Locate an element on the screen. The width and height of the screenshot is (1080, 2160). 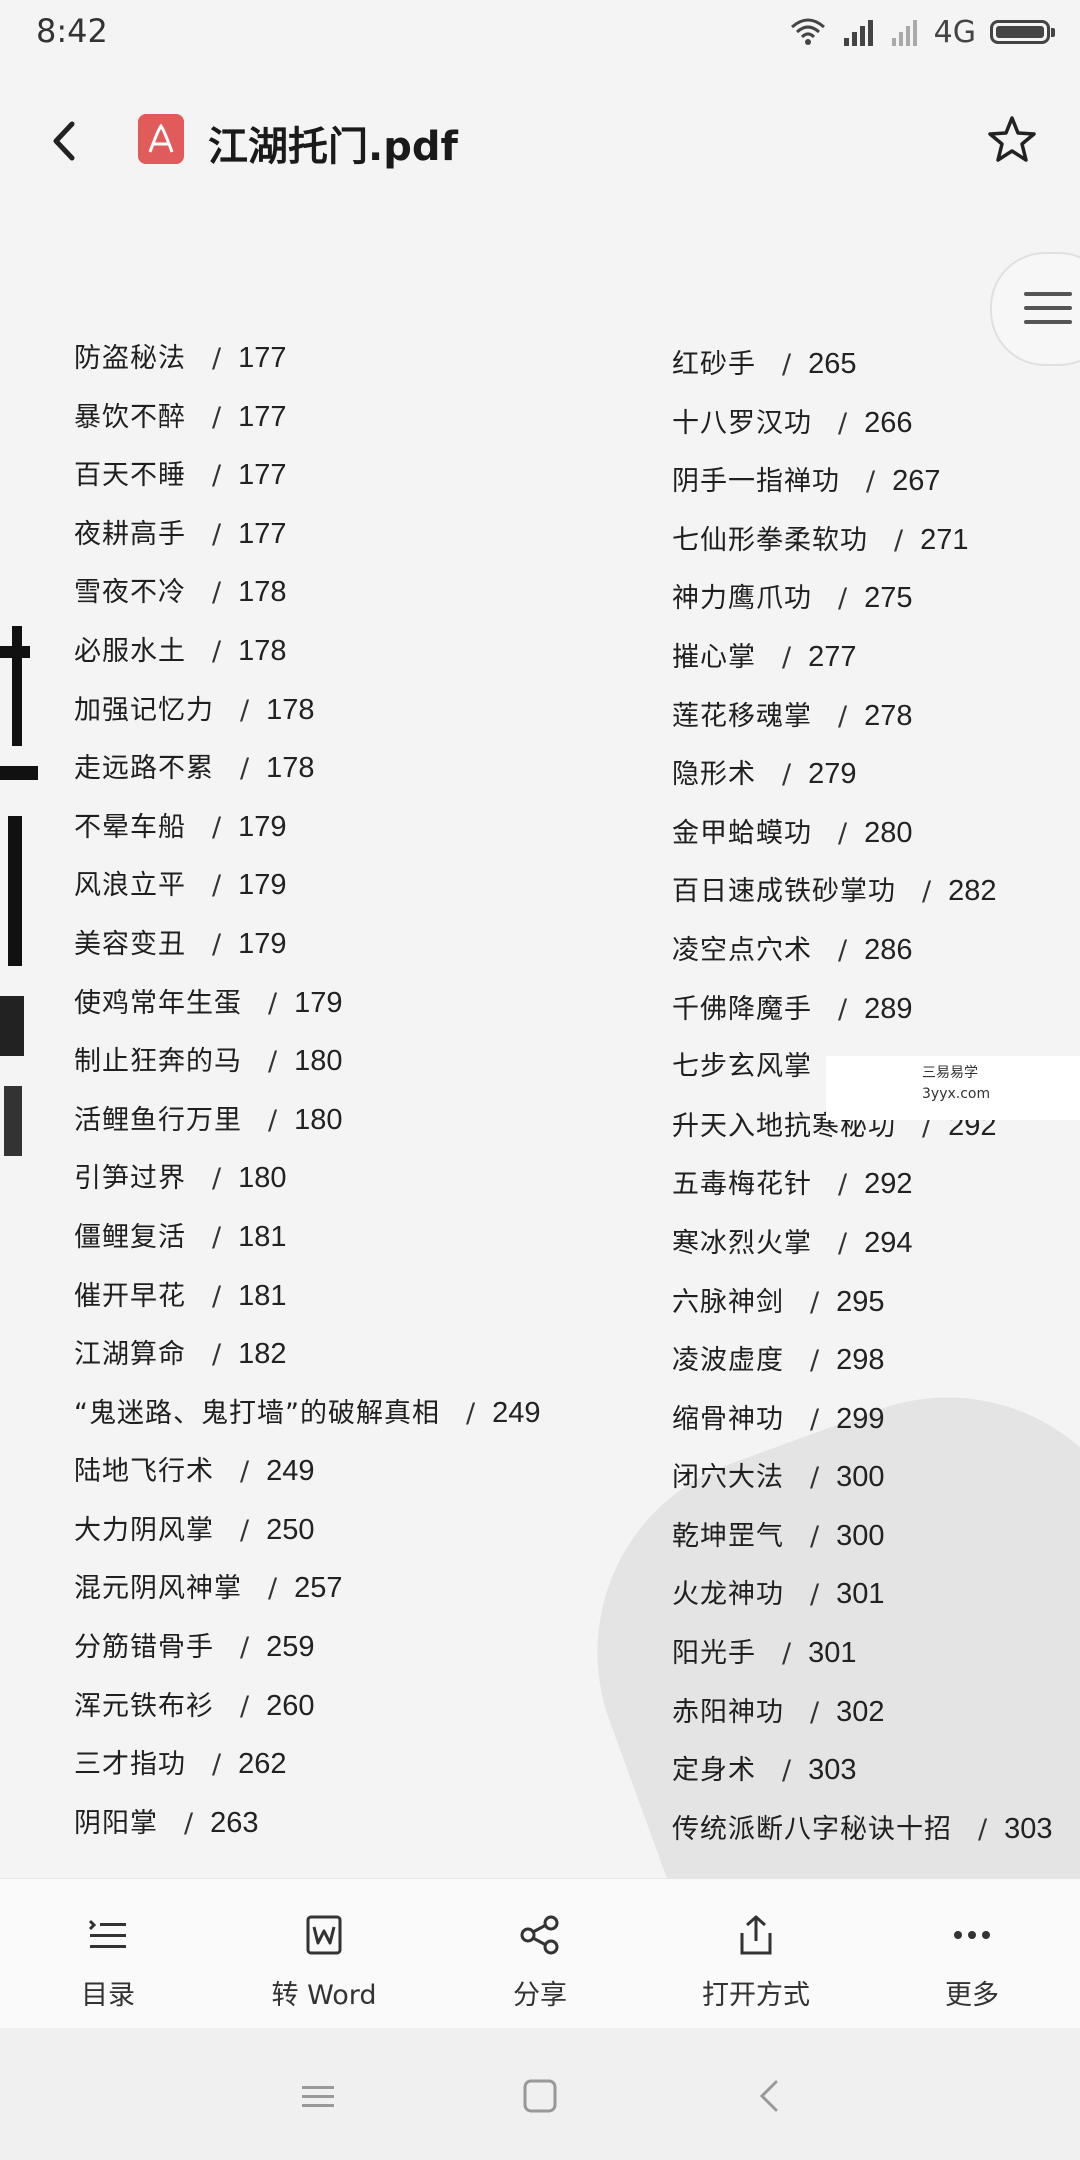
toc-entry: 百日速成铁砂掌功 / 282 is located at coordinates (862, 891).